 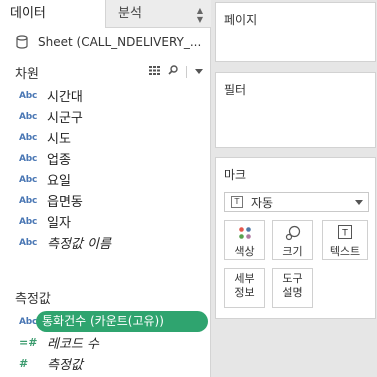 I want to click on text-label: 텍스트, so click(x=345, y=251).